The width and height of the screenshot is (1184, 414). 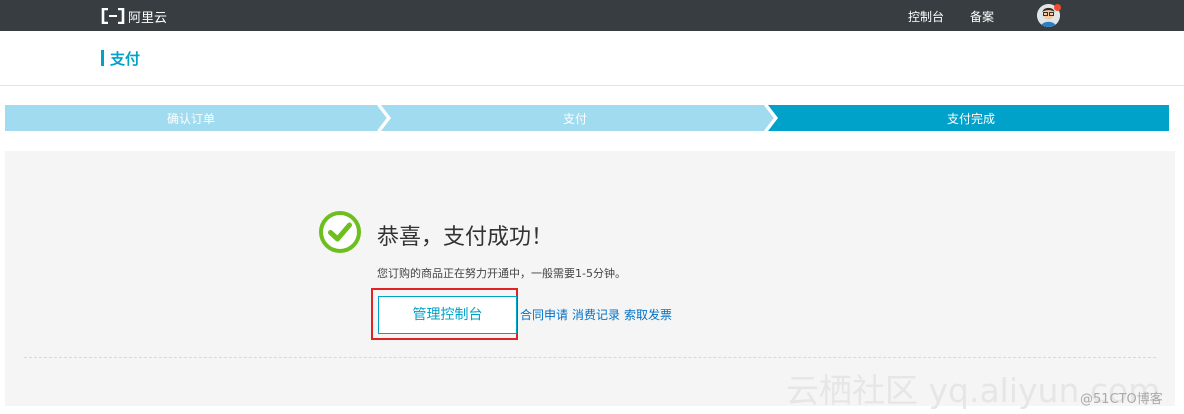 I want to click on nav-link-filing: 备案, so click(x=982, y=16).